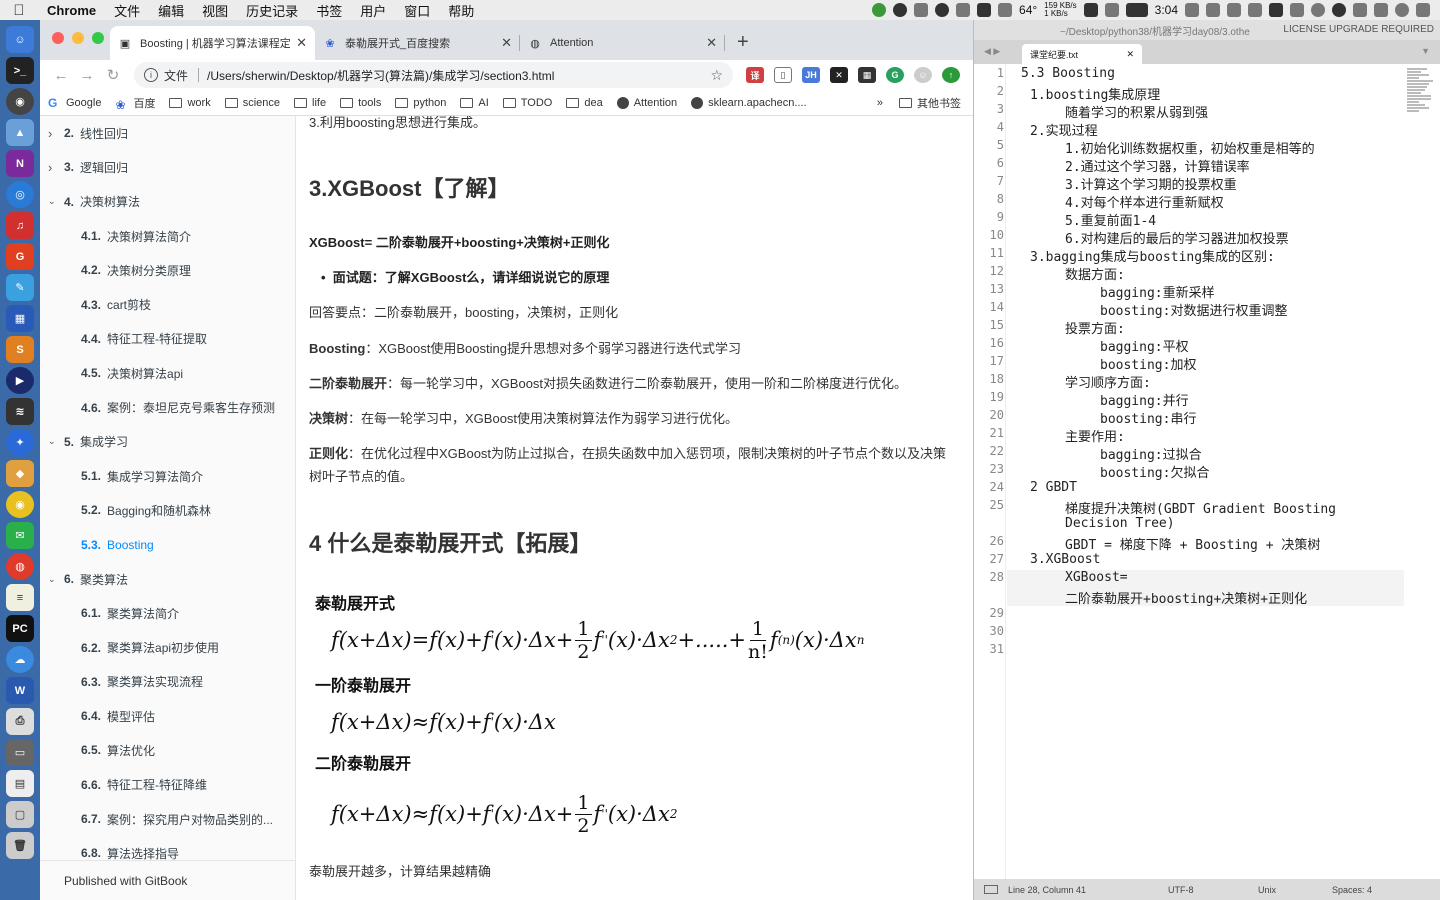  I want to click on finder-icon: ☺, so click(20, 39).